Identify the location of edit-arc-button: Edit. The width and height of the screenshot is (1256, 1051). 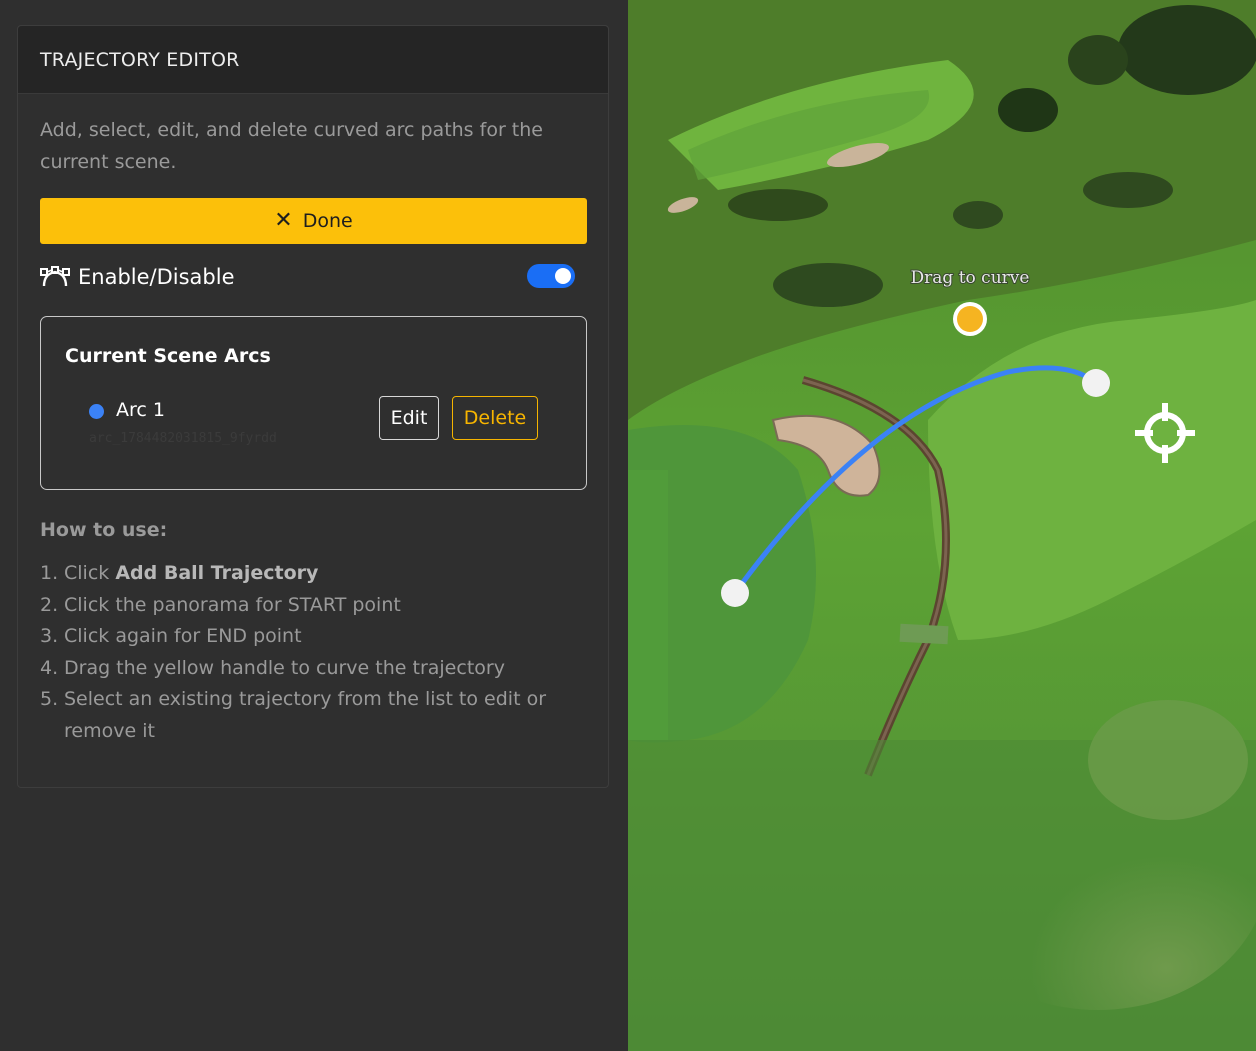
(409, 418).